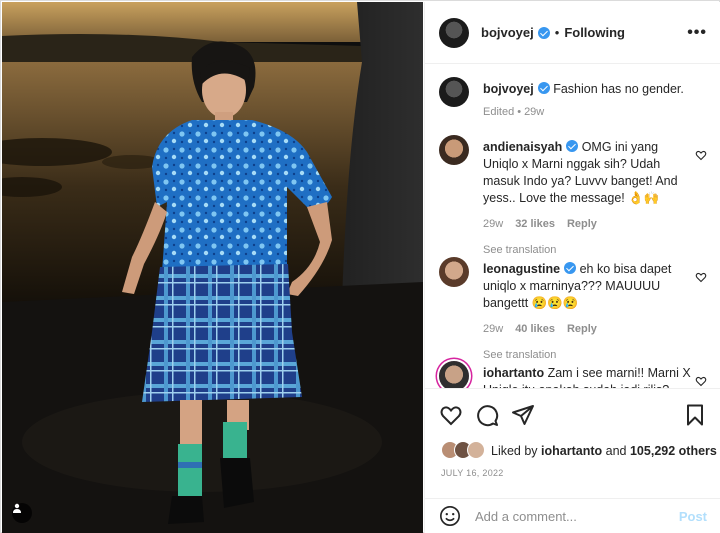 This screenshot has height=533, width=720. I want to click on liked-by-others: 105,292 others, so click(673, 451).